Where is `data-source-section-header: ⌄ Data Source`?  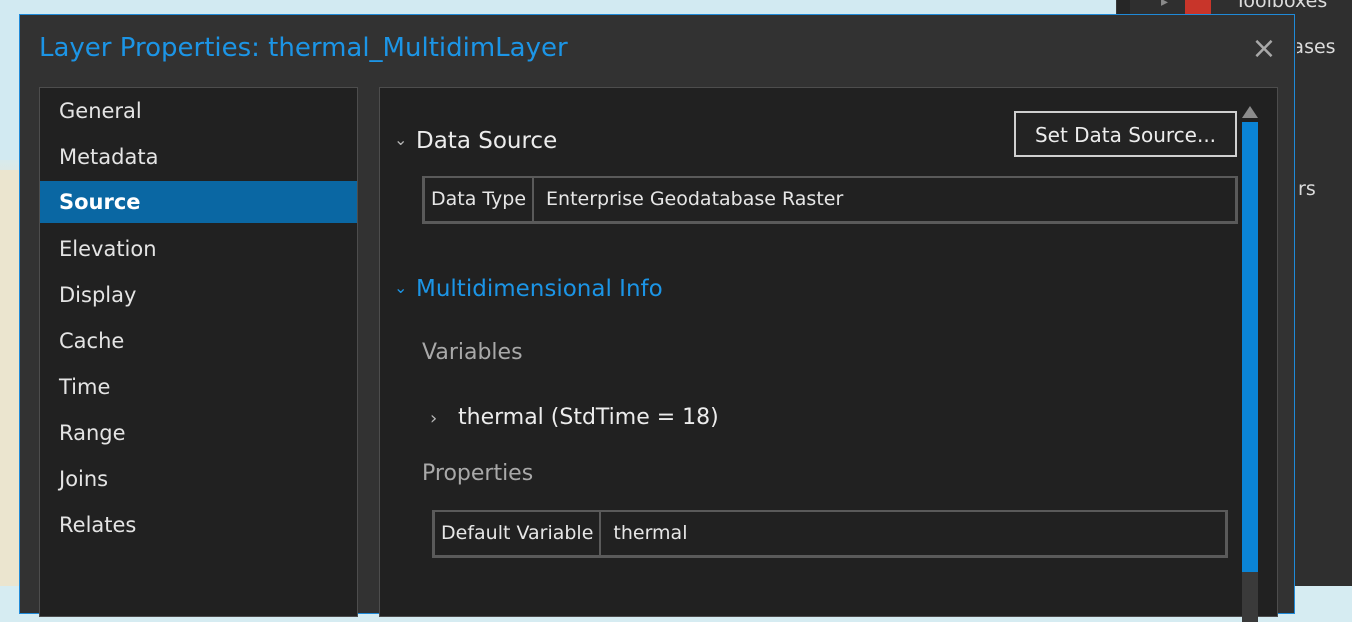
data-source-section-header: ⌄ Data Source is located at coordinates (475, 141).